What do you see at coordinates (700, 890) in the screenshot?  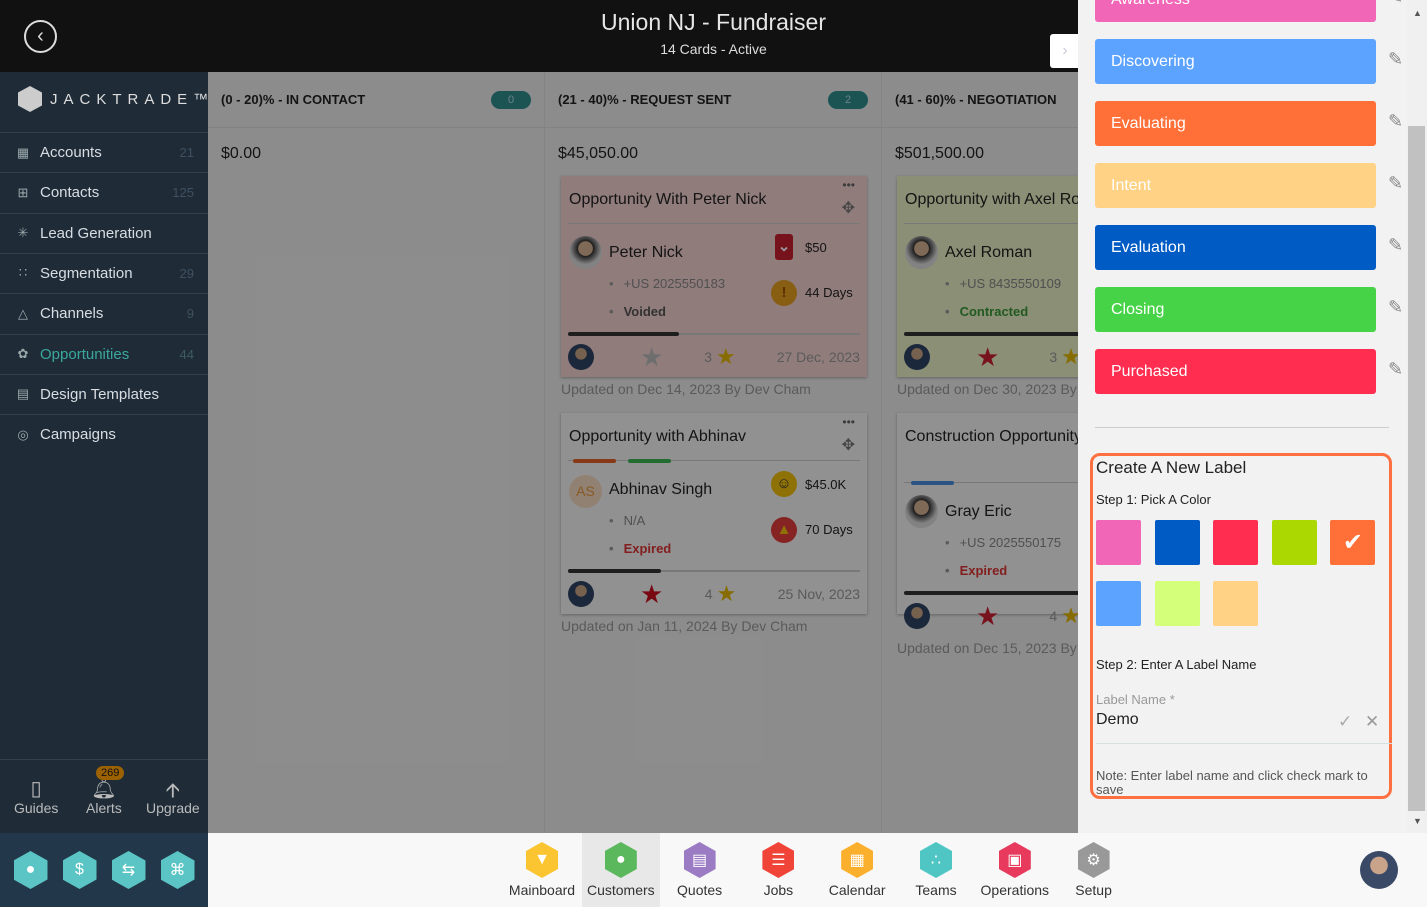 I see `nav-label: Quotes` at bounding box center [700, 890].